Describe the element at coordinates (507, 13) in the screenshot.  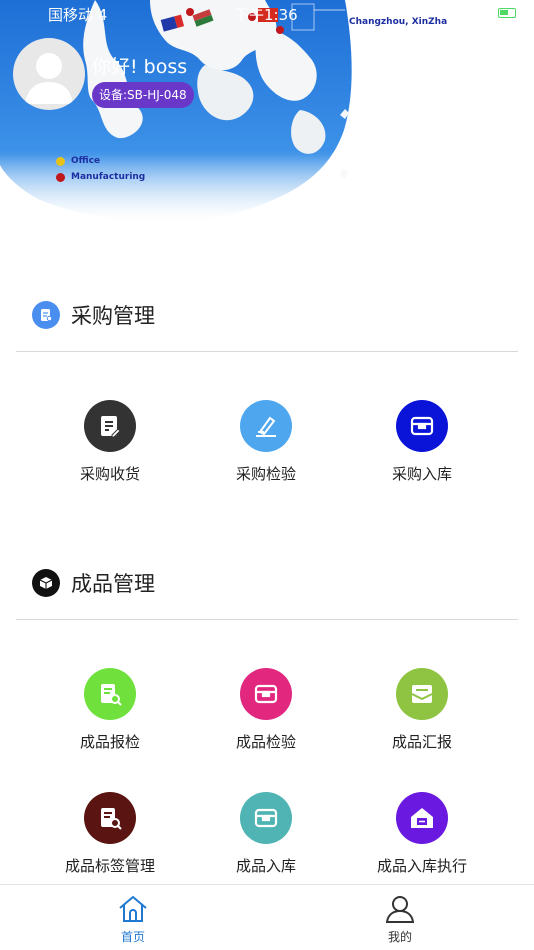
I see `battery-icon` at that location.